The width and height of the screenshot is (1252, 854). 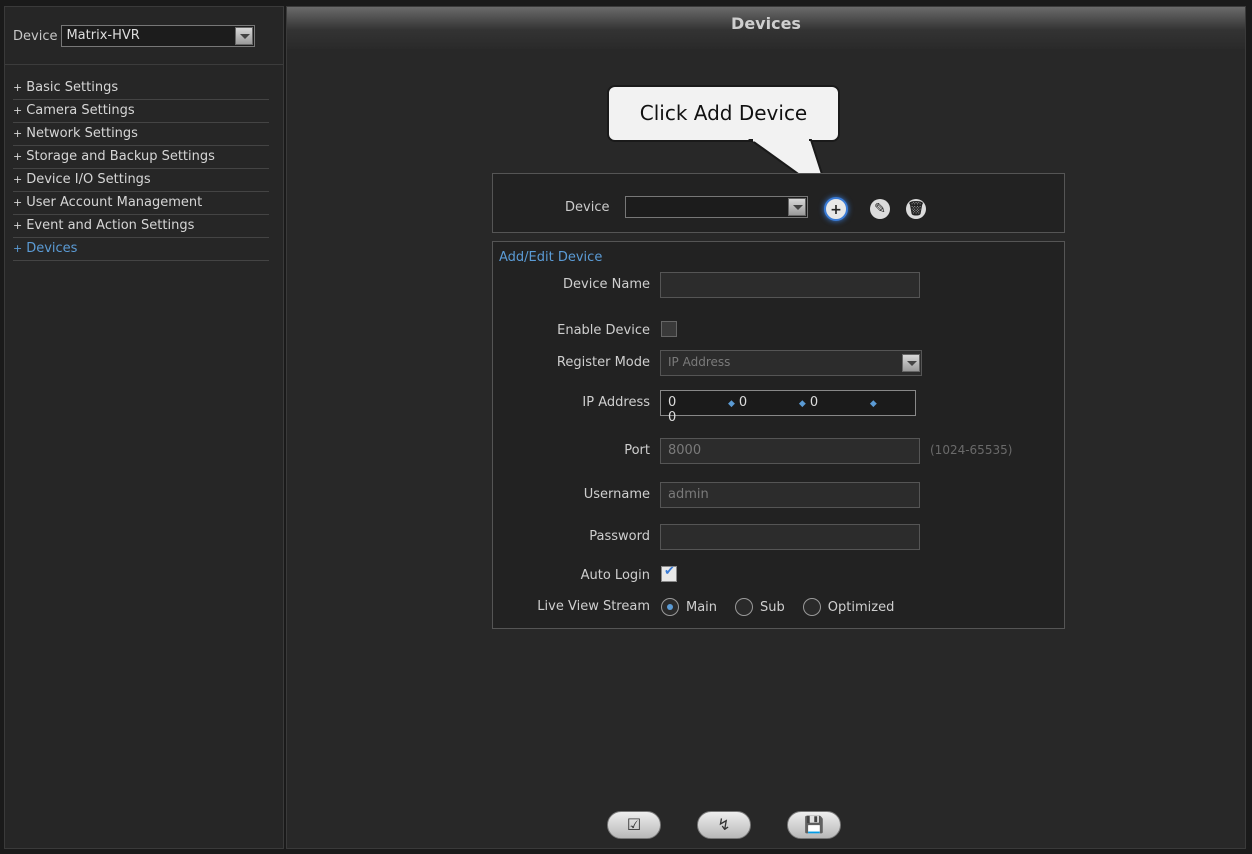 I want to click on stream-optimized-label: Optimized, so click(x=861, y=607).